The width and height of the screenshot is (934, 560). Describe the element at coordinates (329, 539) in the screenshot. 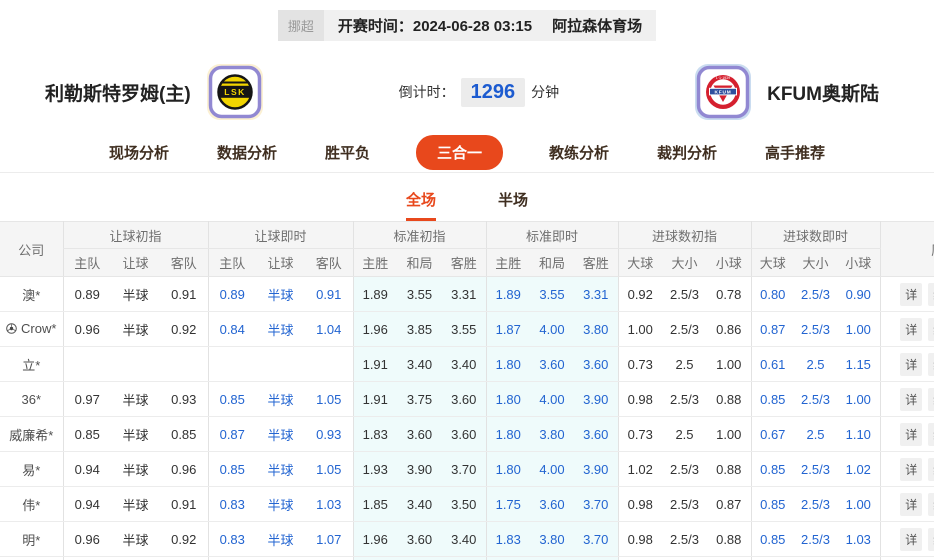

I see `live-odds-cell: 1.07` at that location.